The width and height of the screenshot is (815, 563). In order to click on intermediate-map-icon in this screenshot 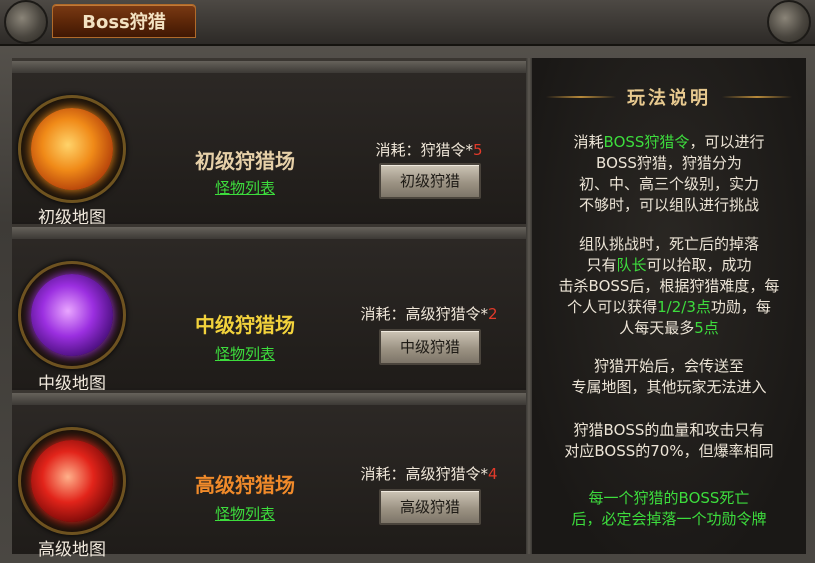, I will do `click(72, 315)`.